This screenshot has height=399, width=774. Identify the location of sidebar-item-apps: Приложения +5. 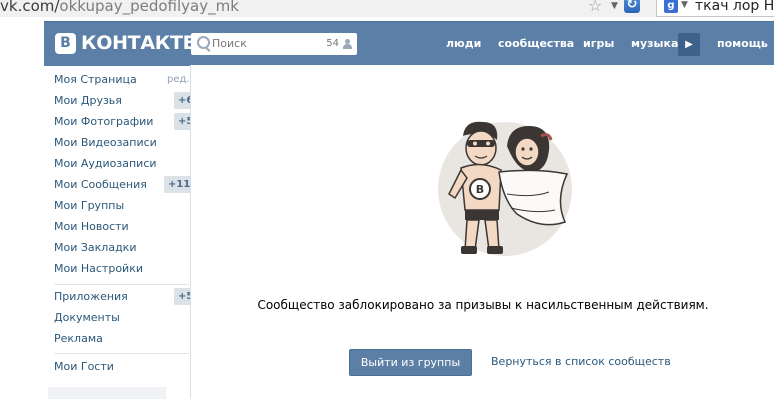
(126, 296).